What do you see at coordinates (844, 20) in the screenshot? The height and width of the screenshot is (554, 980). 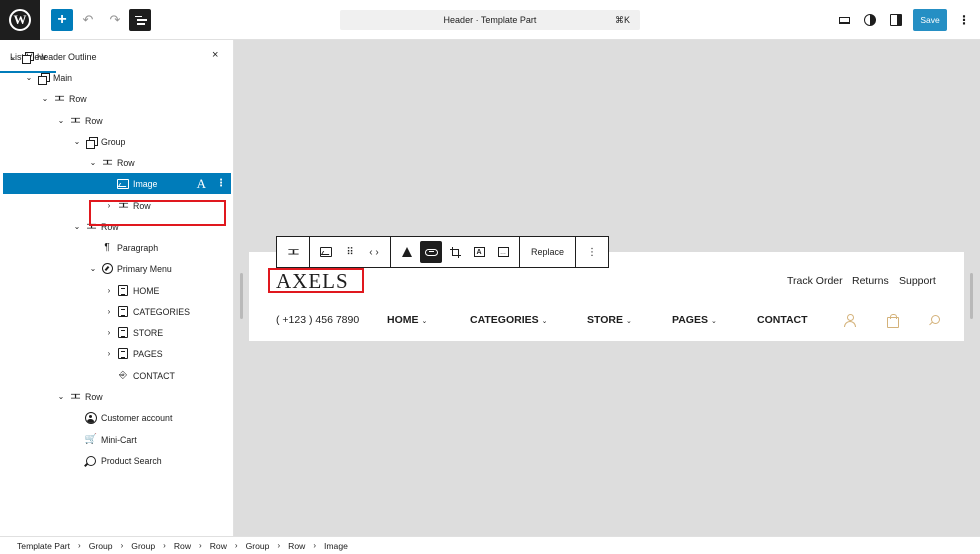 I see `preview-button` at bounding box center [844, 20].